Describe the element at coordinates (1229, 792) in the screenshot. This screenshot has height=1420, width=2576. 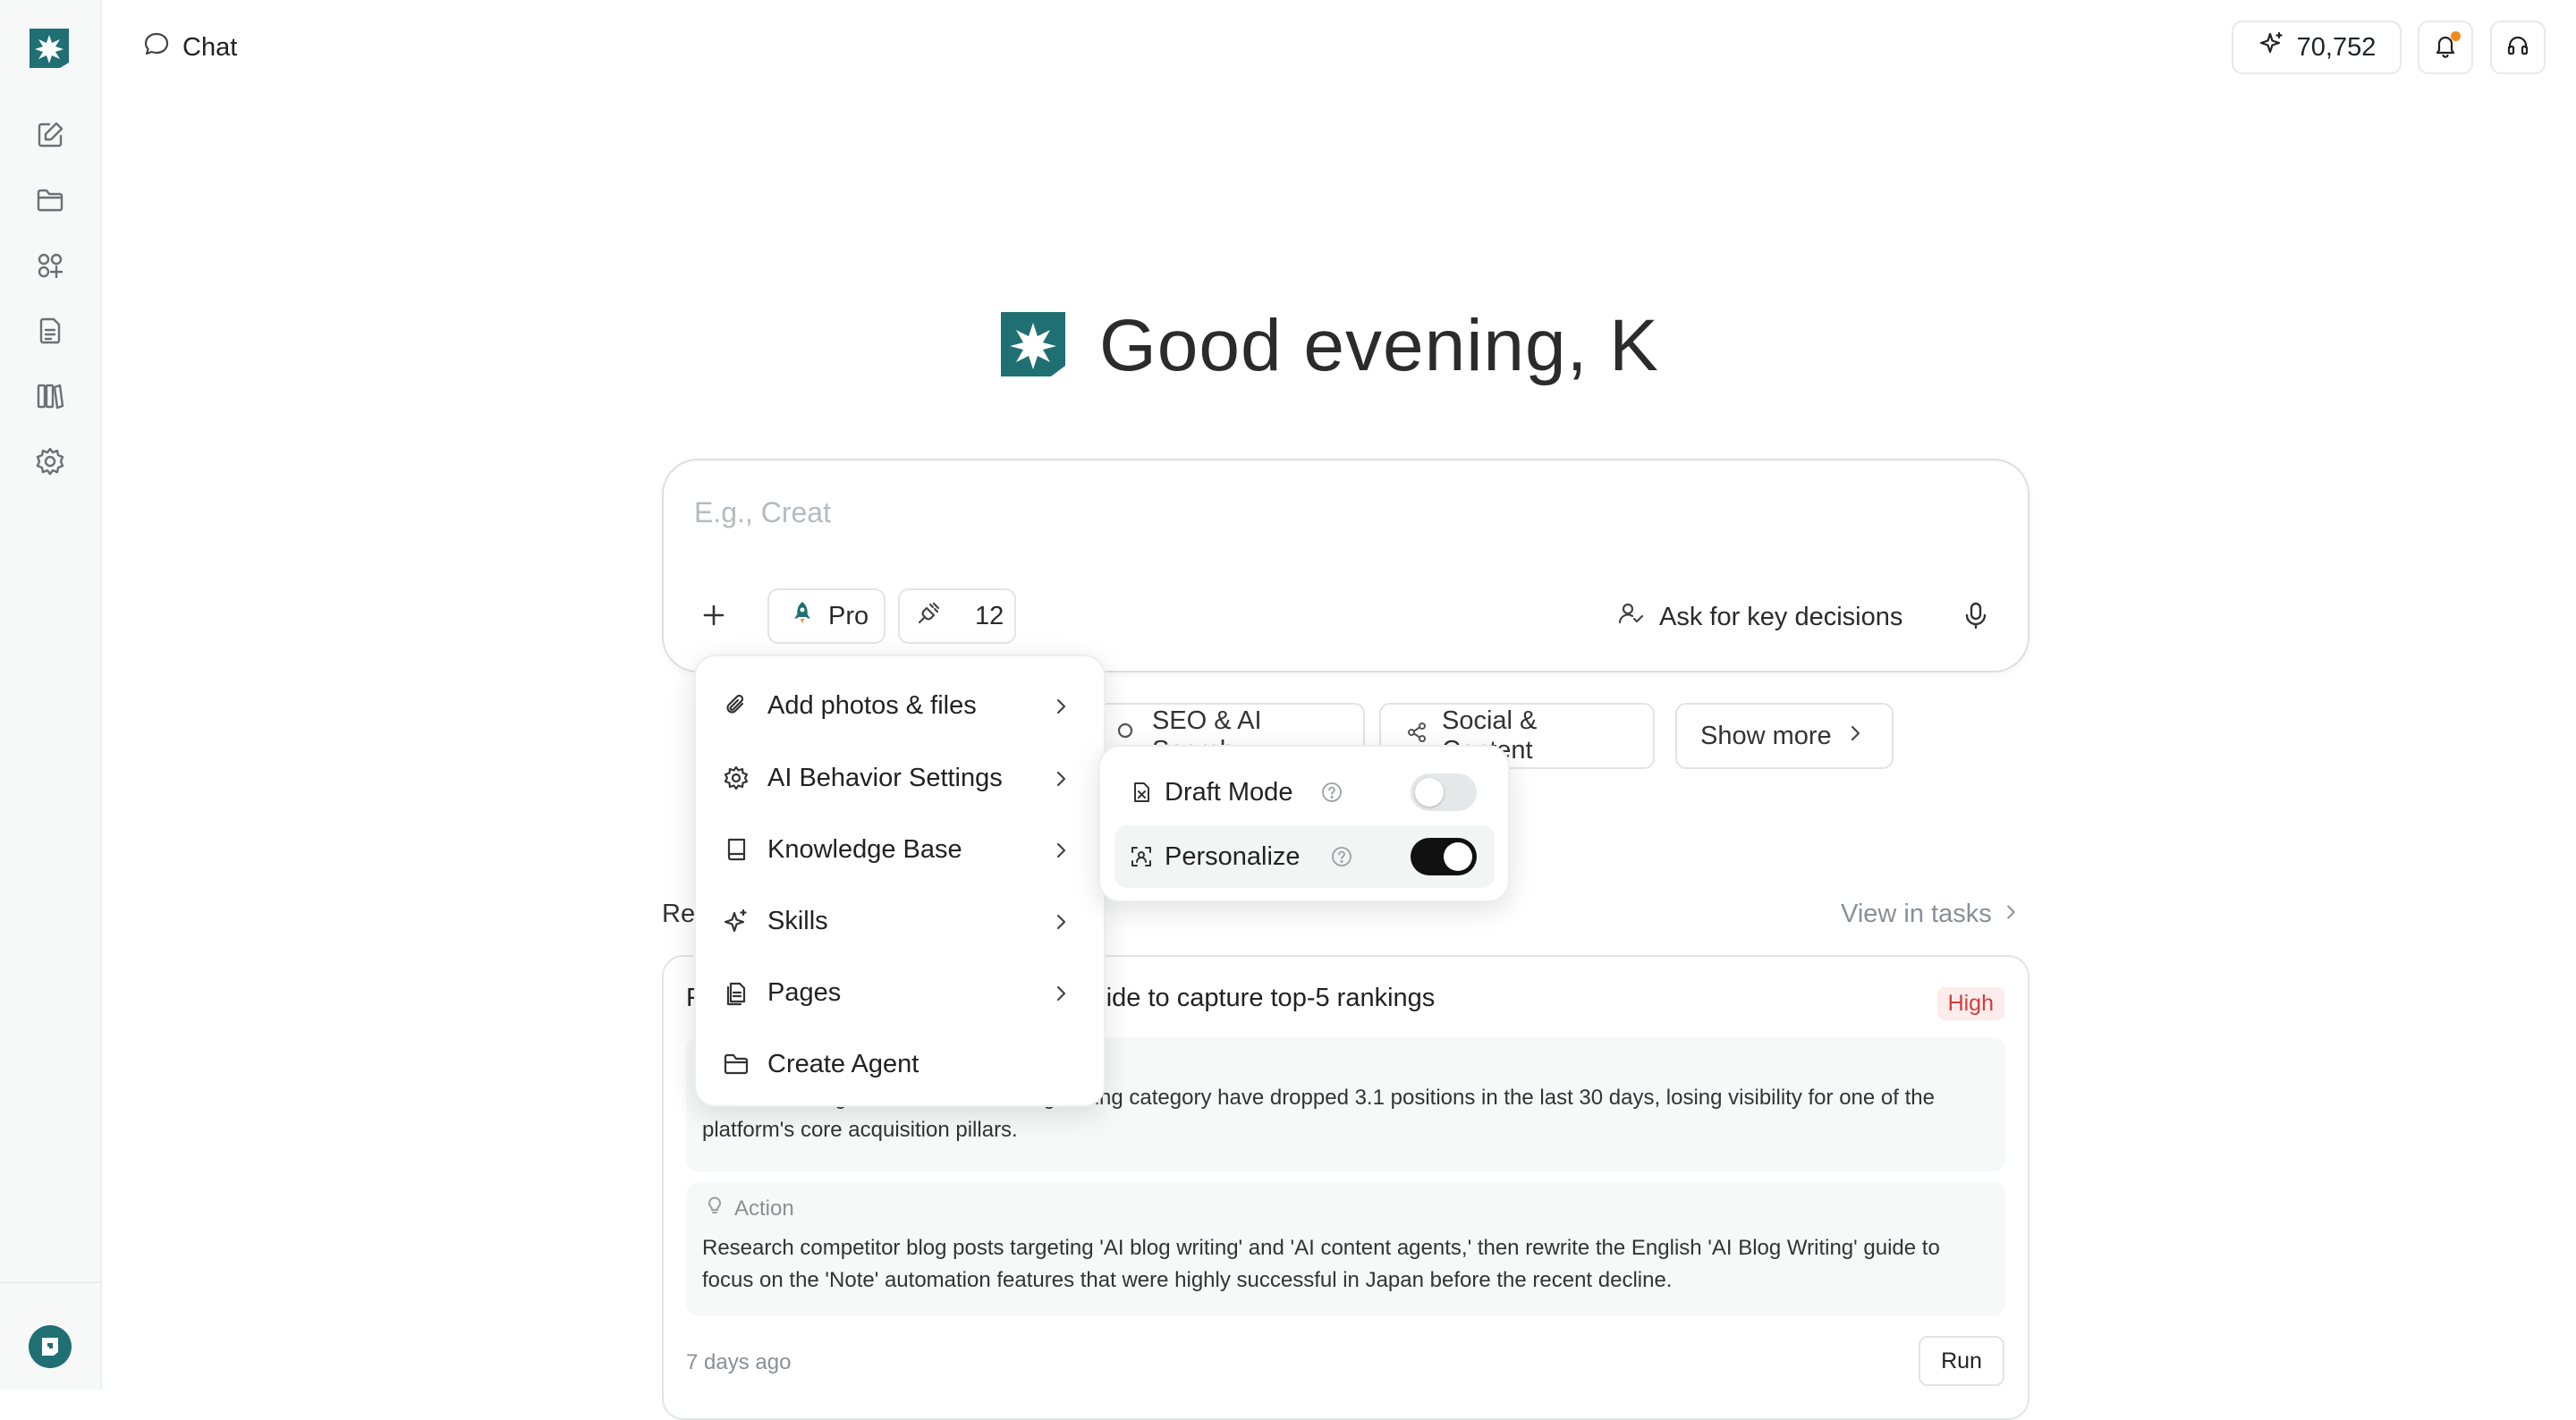
I see `submenu-item-label: Draft Mode` at that location.